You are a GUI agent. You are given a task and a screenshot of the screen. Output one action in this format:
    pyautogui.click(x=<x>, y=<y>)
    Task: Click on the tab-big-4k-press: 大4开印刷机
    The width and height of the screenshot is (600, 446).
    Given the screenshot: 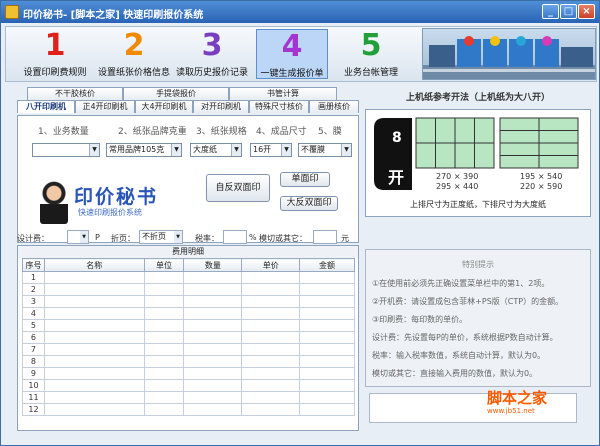 What is the action you would take?
    pyautogui.click(x=164, y=106)
    